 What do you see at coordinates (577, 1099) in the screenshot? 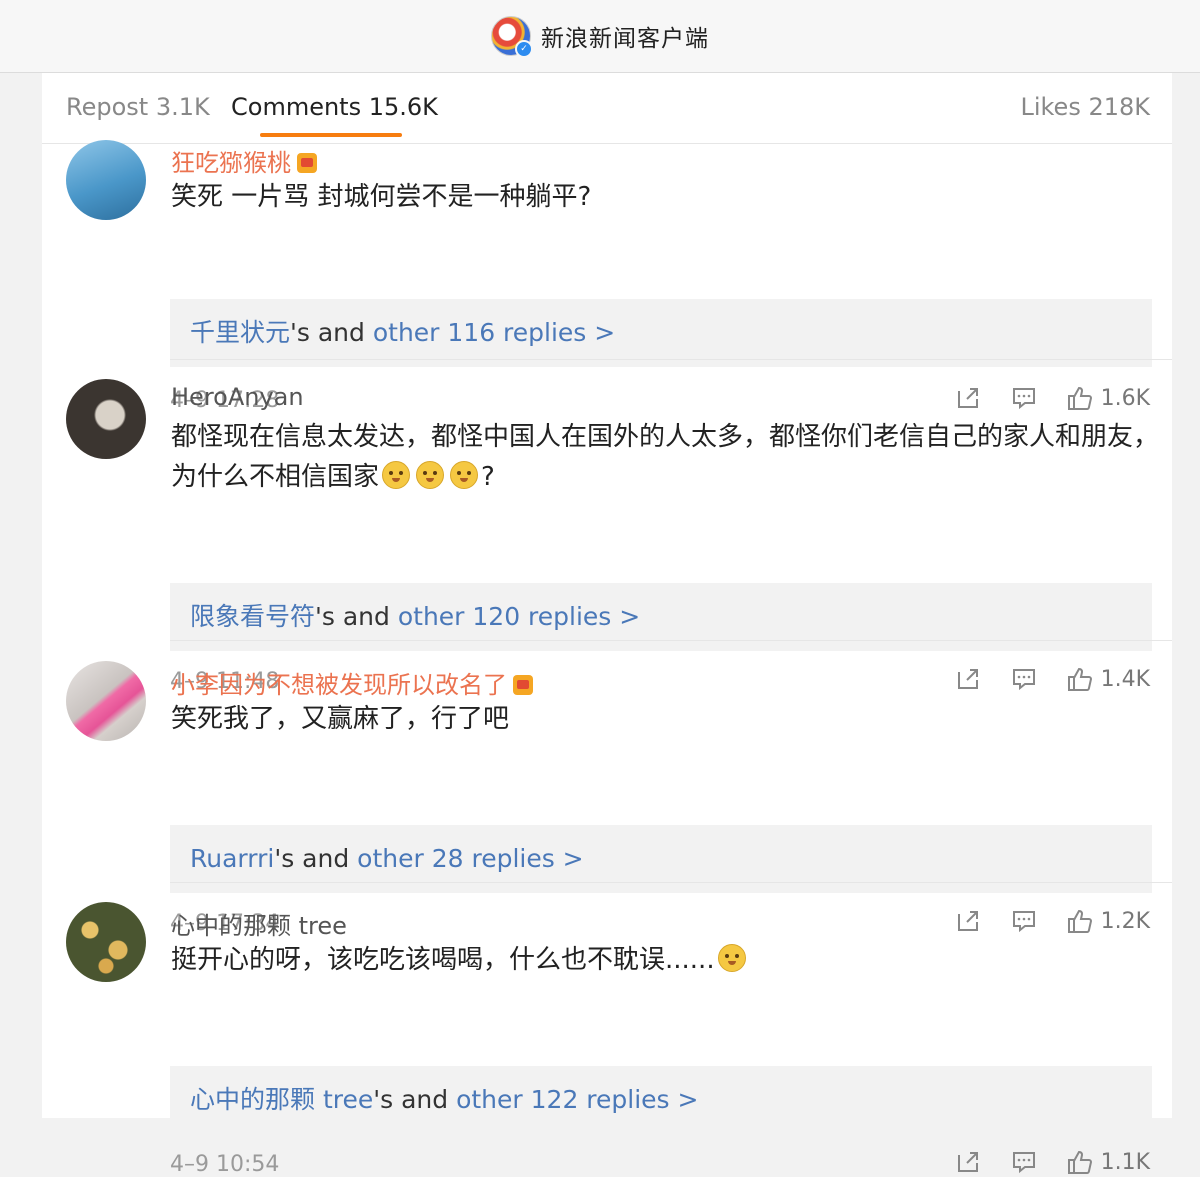
I see `more-replies-link: other 122 replies >` at bounding box center [577, 1099].